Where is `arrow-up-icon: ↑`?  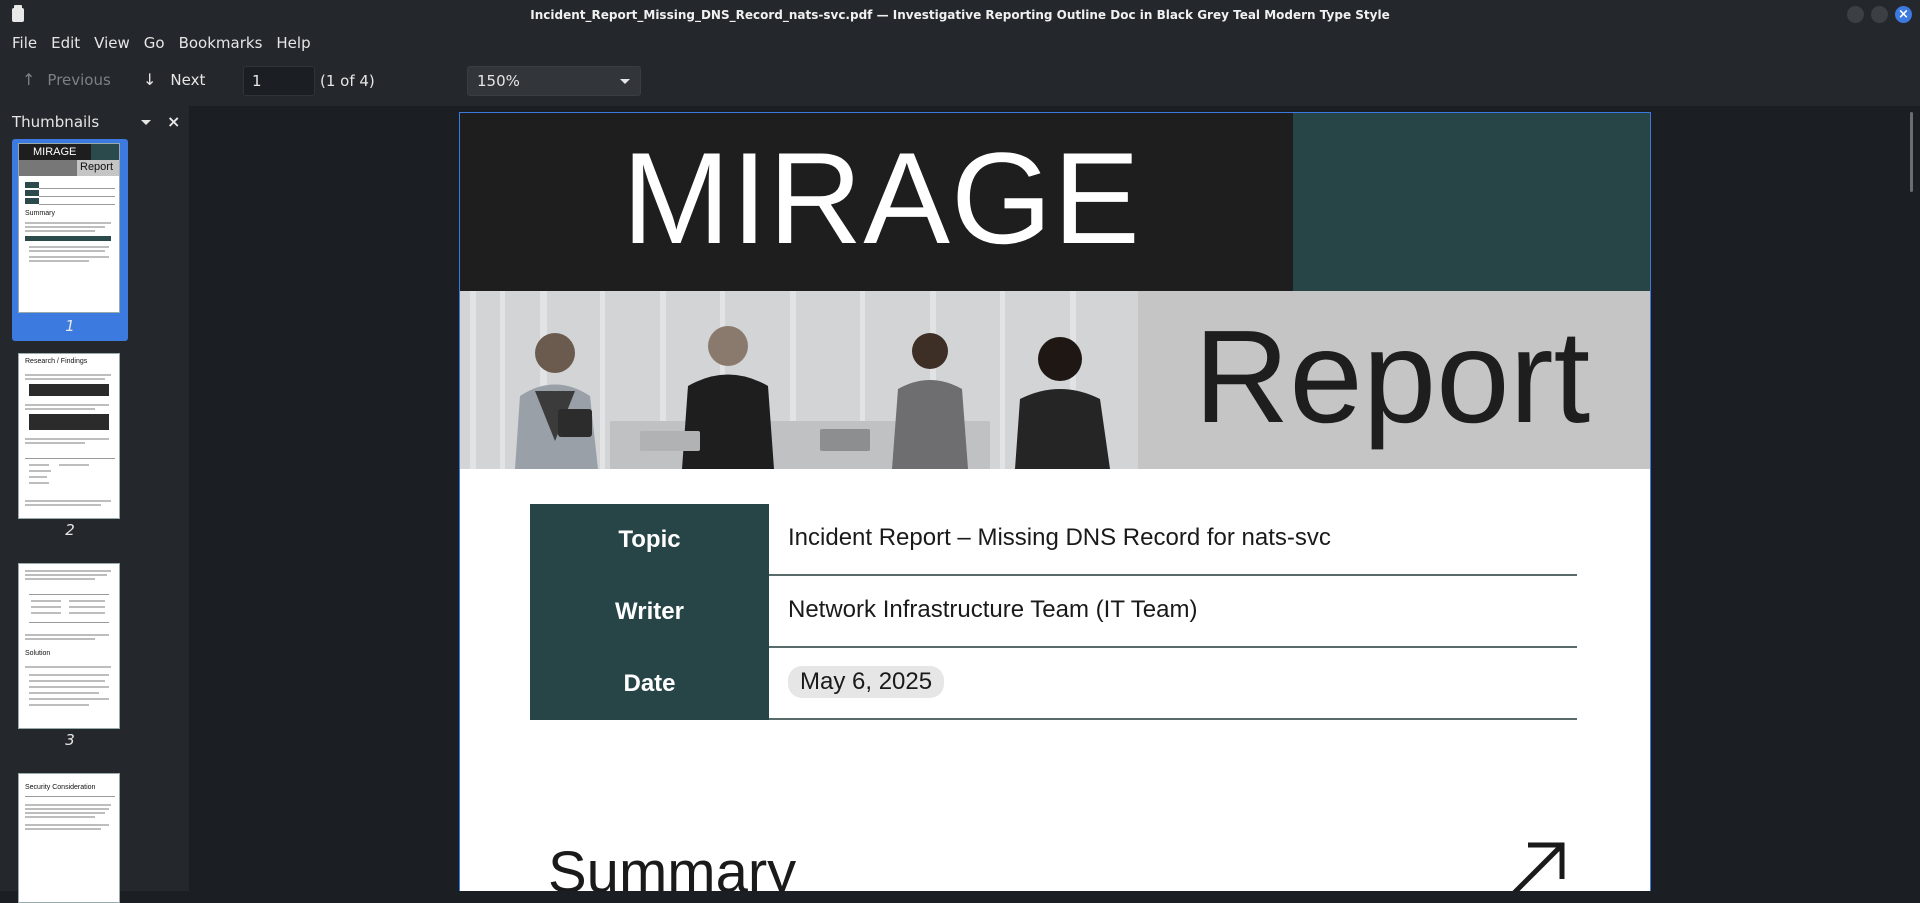
arrow-up-icon: ↑ is located at coordinates (29, 79).